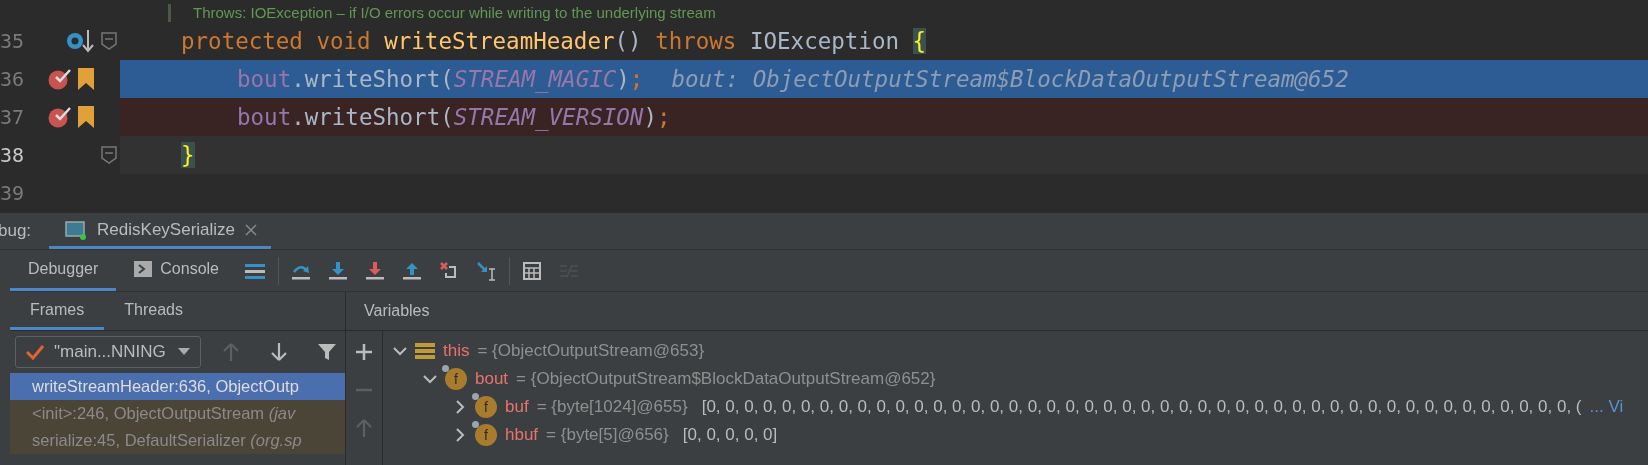 Image resolution: width=1648 pixels, height=465 pixels. What do you see at coordinates (364, 390) in the screenshot?
I see `minus-icon` at bounding box center [364, 390].